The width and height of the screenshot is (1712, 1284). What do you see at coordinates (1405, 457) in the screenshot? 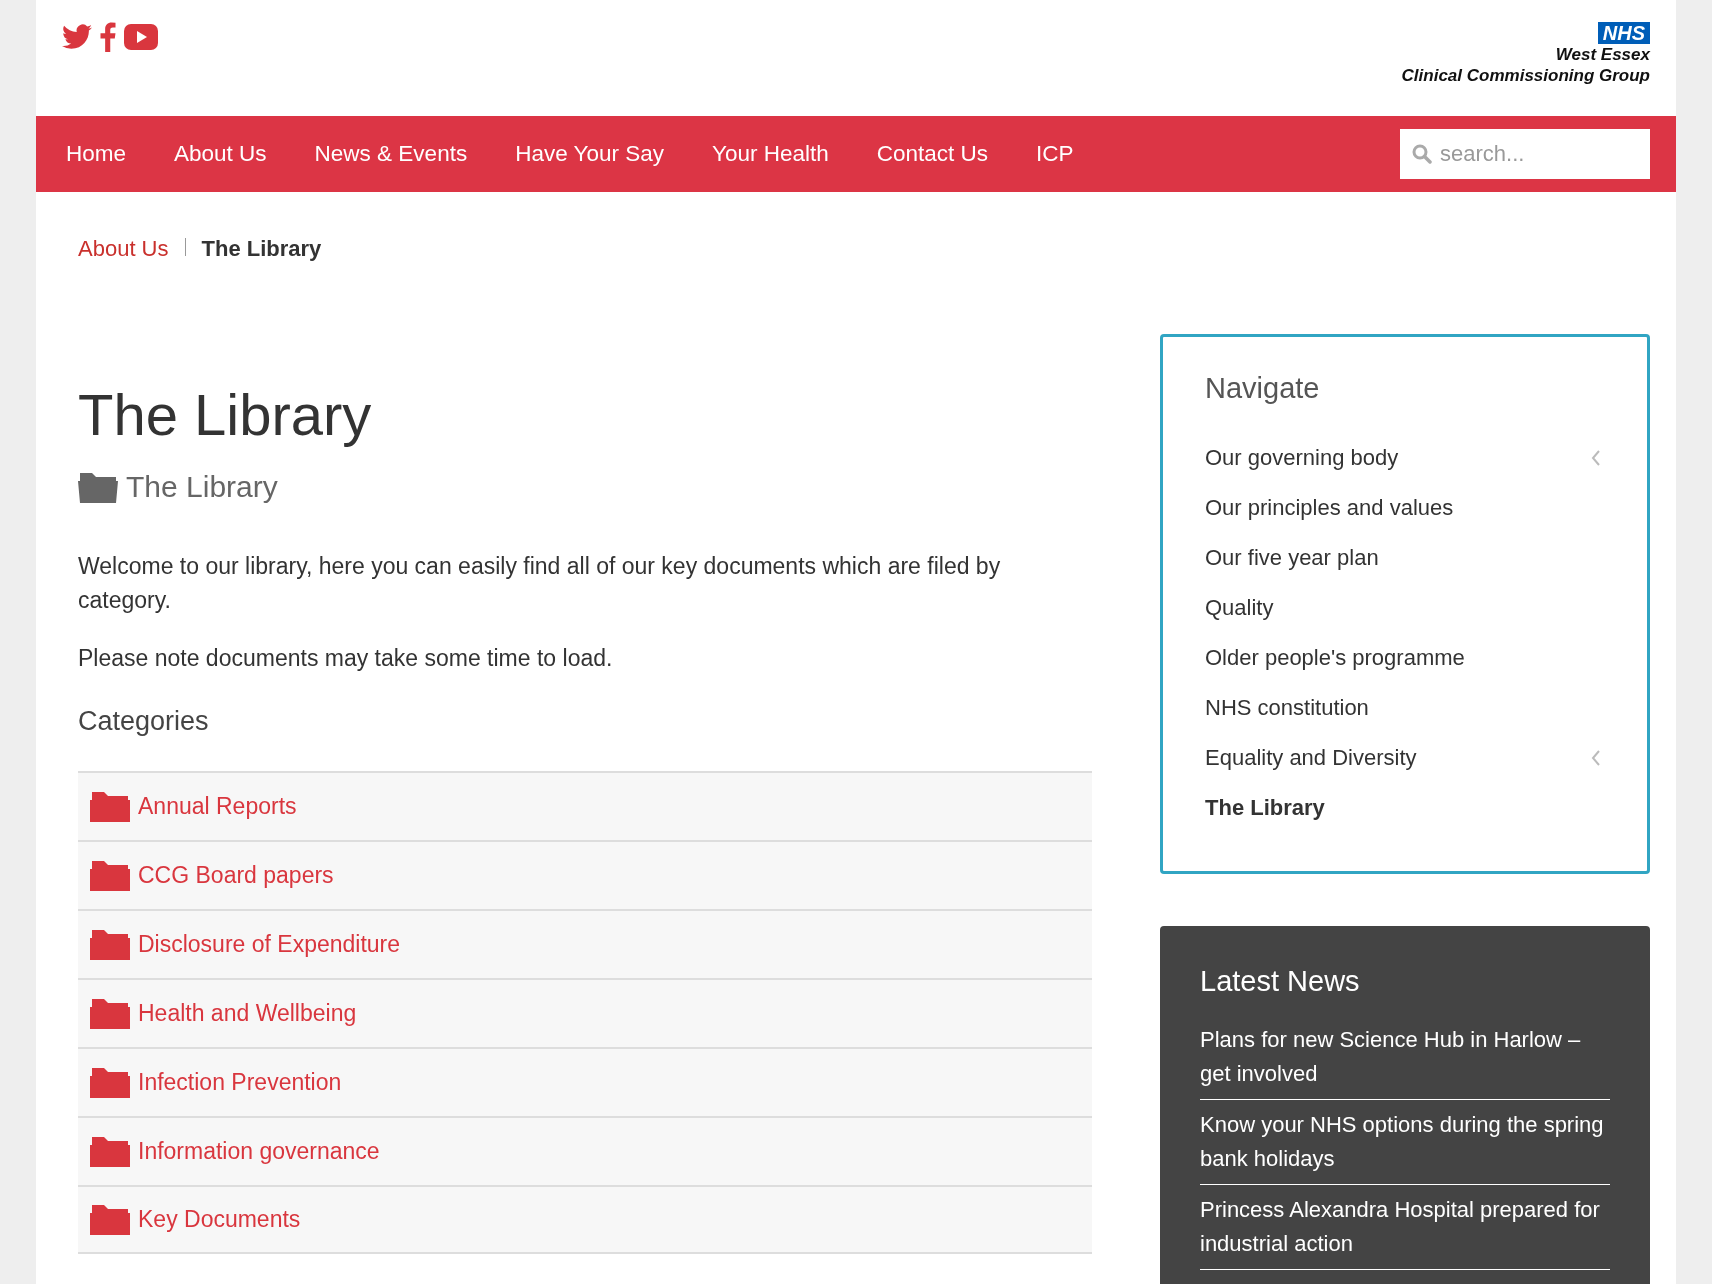
I see `nav-menu-item: Our governing body` at bounding box center [1405, 457].